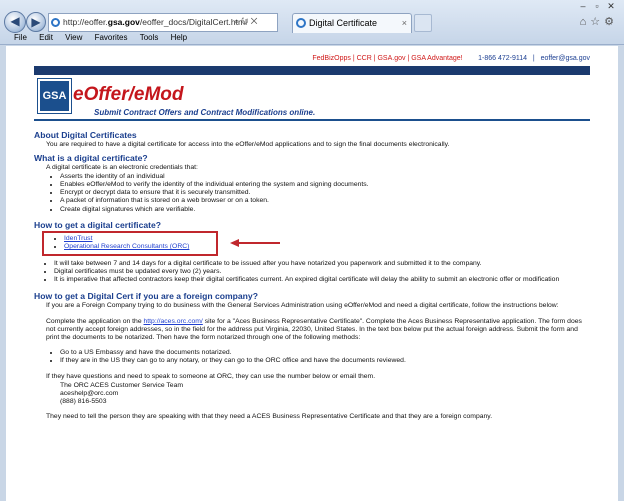 Image resolution: width=624 pixels, height=501 pixels. I want to click on foreign-p2-before: Complete the application on the, so click(95, 321).